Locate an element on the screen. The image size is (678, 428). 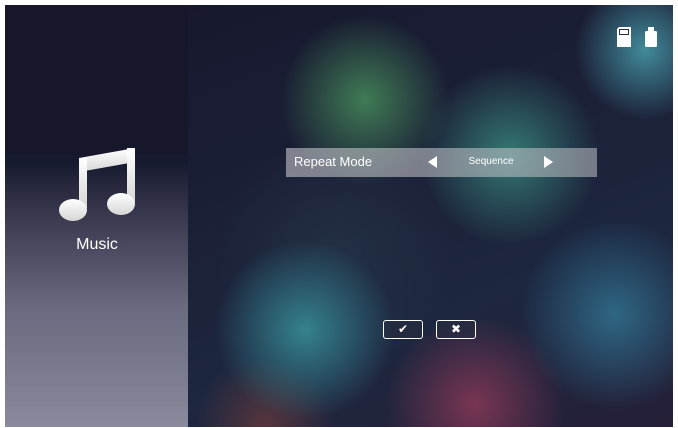
repeat-mode-setting: Repeat Mode Sequence is located at coordinates (441, 162).